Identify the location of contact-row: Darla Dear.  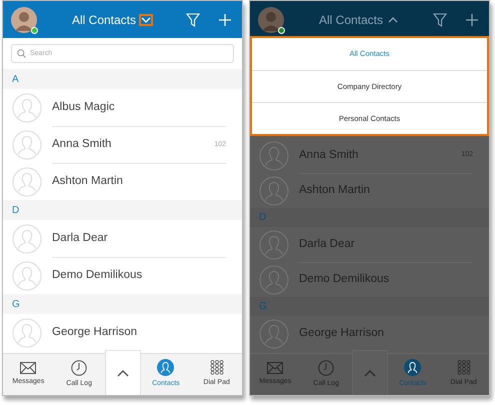
(122, 238).